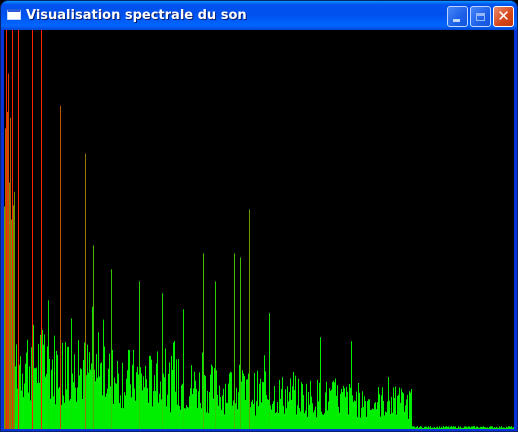  What do you see at coordinates (480, 16) in the screenshot?
I see `maximize-button` at bounding box center [480, 16].